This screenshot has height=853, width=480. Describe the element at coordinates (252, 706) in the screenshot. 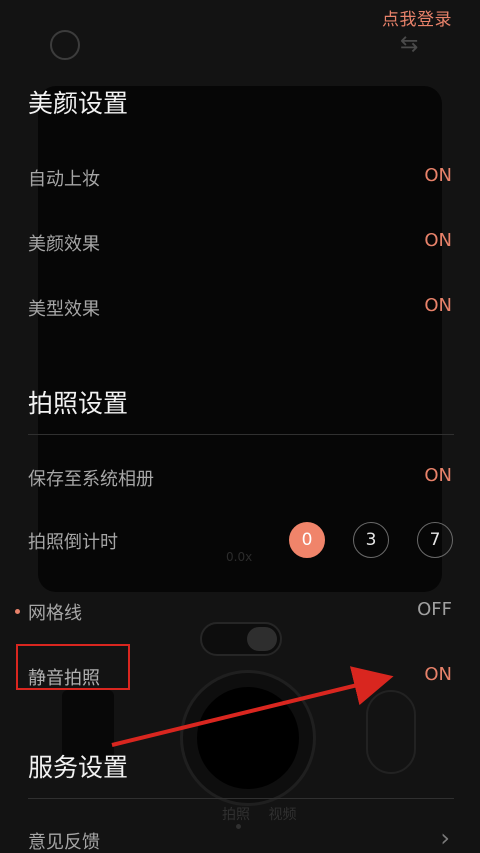

I see `annotation-arrow` at that location.